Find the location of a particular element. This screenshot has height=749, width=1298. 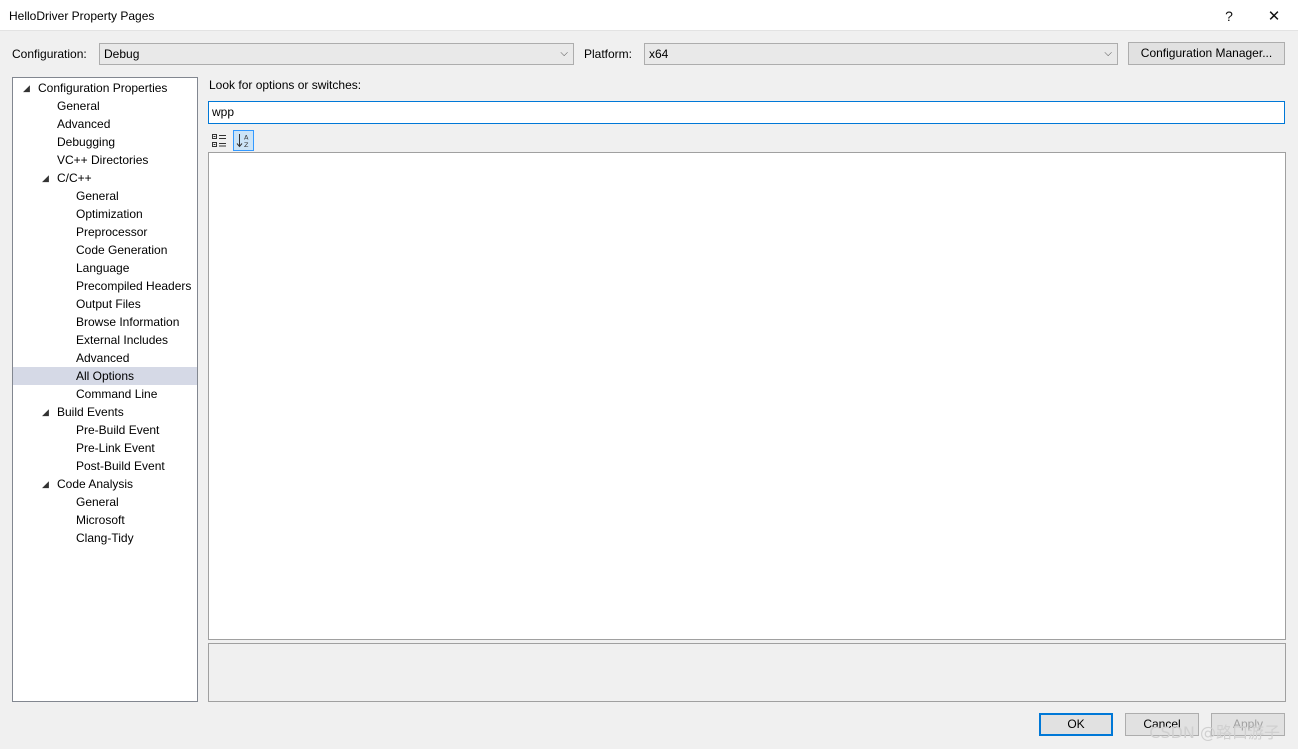

tree-item-label: Language is located at coordinates (103, 268).